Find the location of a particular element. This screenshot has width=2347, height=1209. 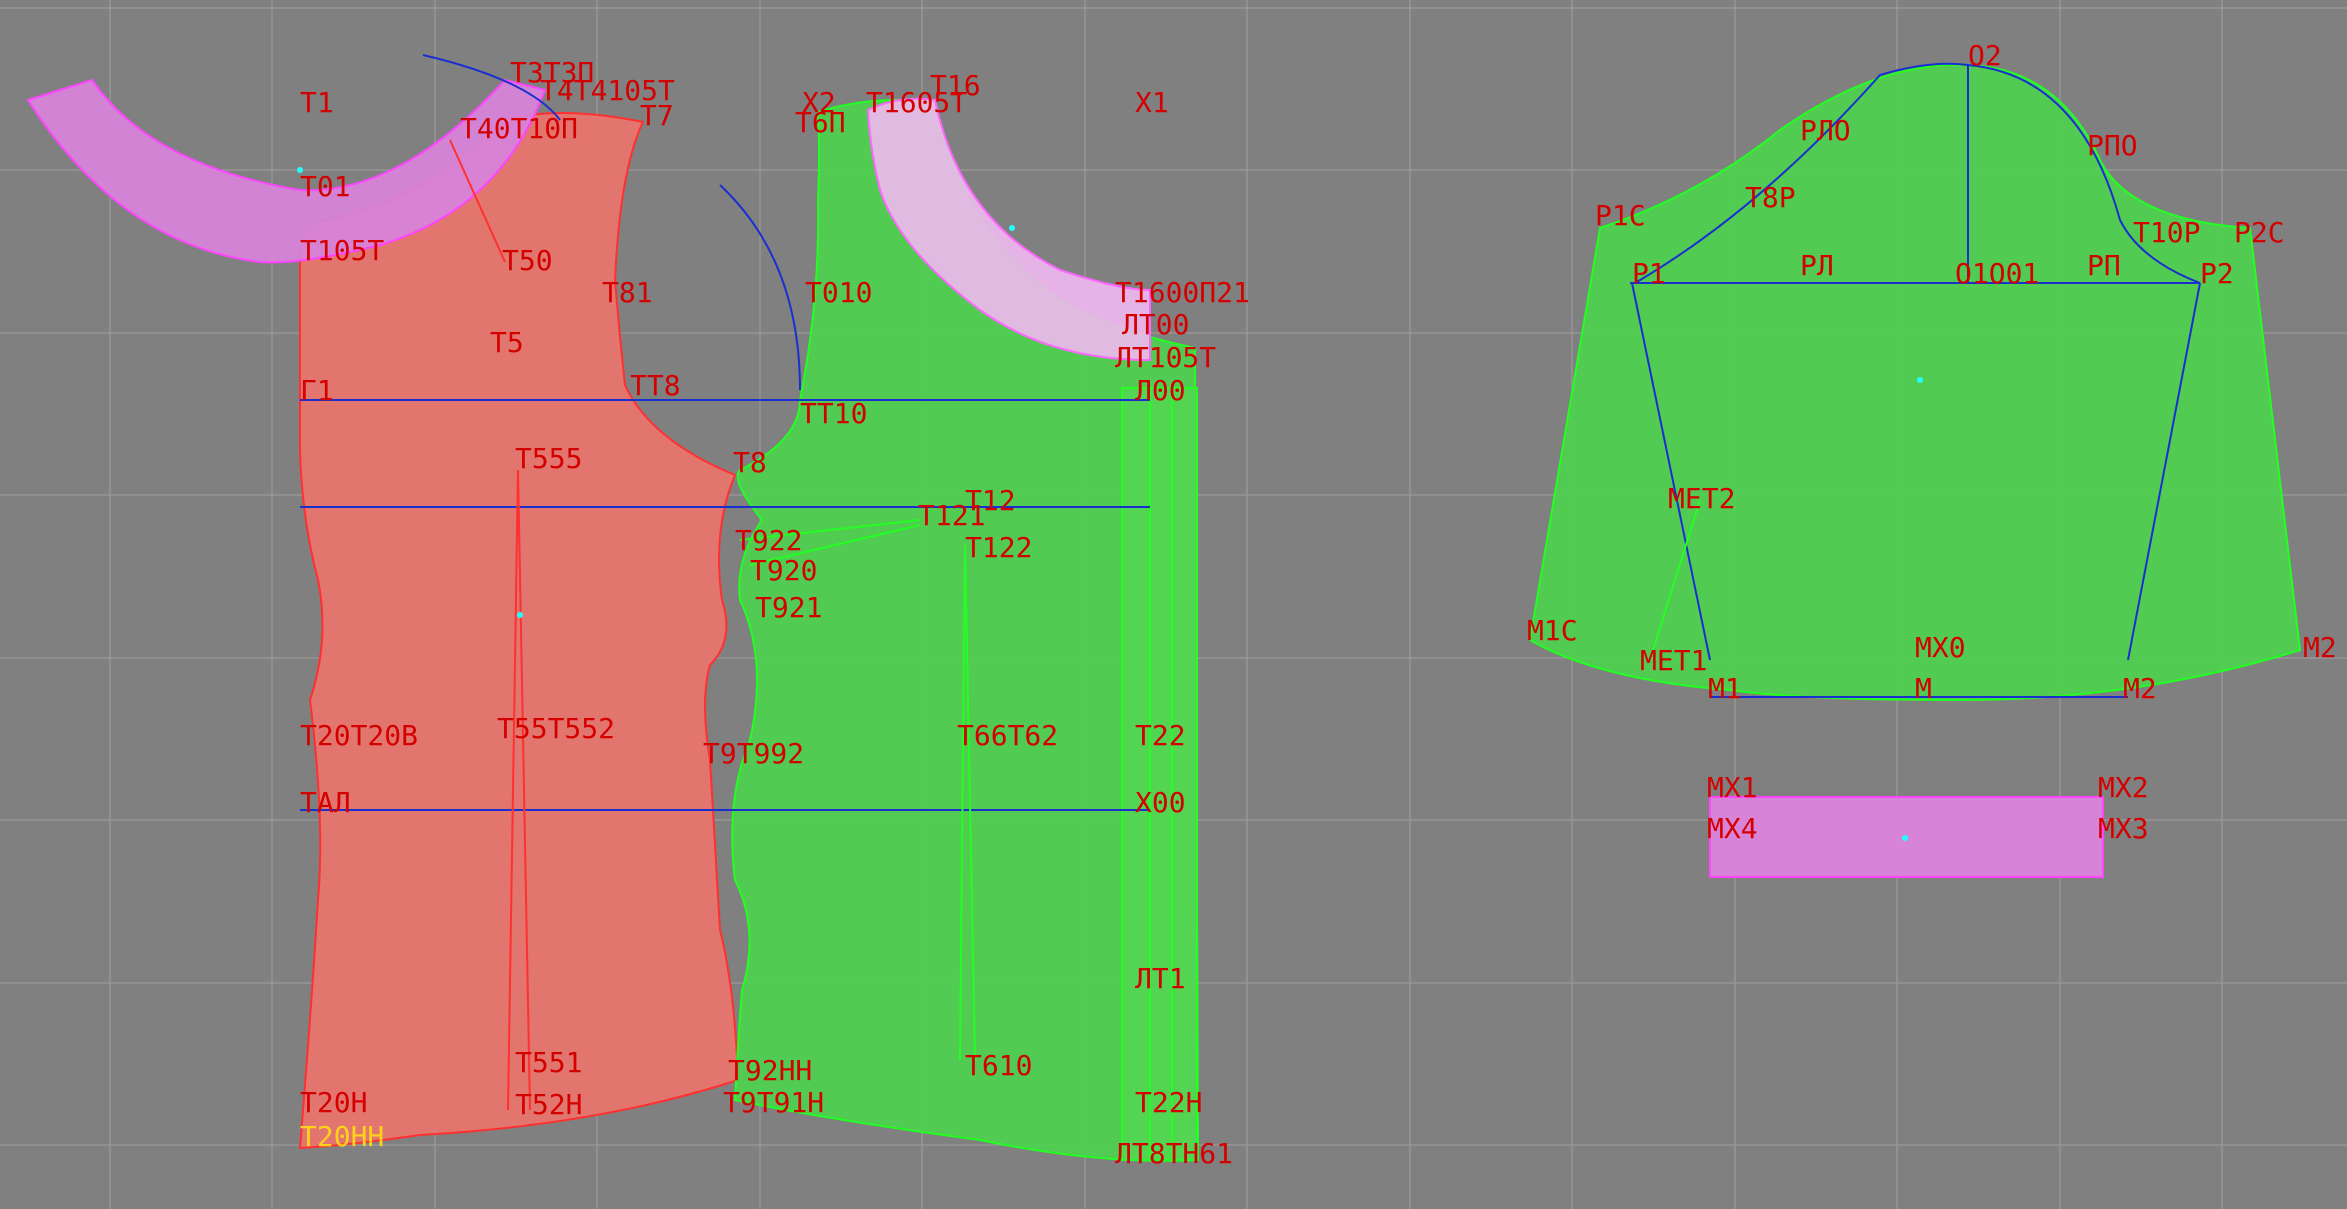

label-t9-t992: Т9Т992 is located at coordinates (753, 753).